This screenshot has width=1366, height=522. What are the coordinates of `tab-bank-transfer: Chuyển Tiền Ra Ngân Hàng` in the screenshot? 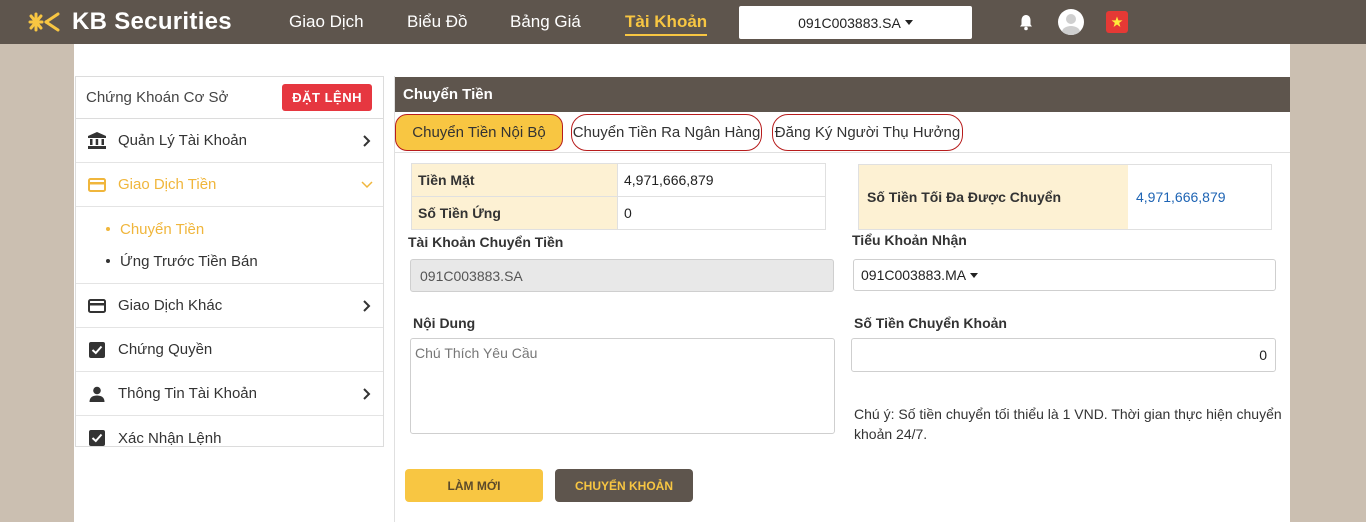 It's located at (666, 132).